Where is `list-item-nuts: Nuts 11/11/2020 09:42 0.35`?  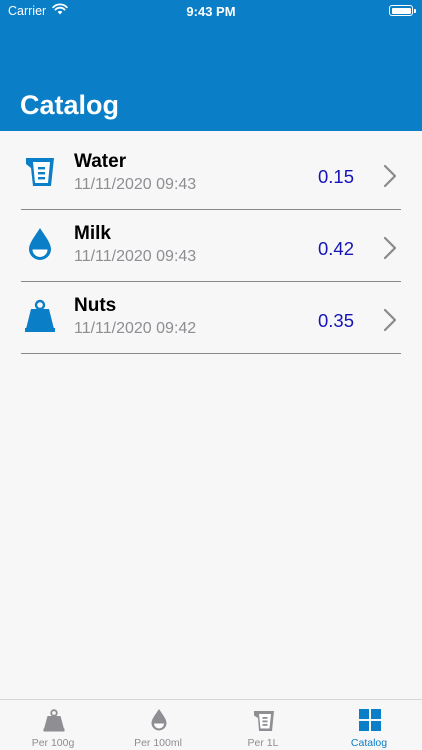 list-item-nuts: Nuts 11/11/2020 09:42 0.35 is located at coordinates (211, 318).